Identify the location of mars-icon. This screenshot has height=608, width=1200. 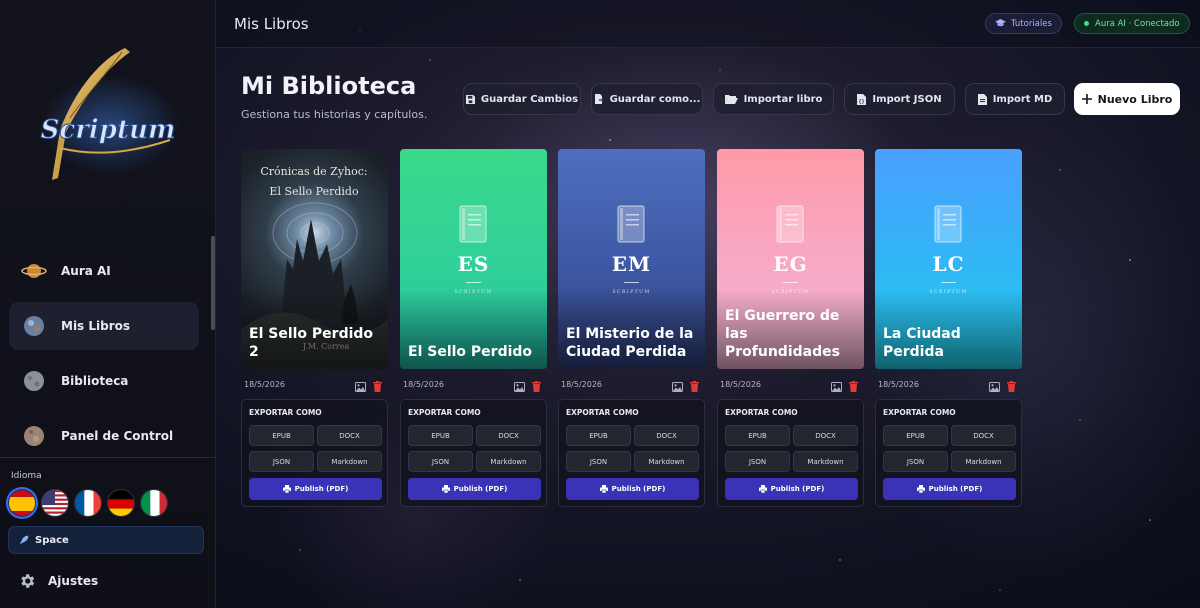
(34, 436).